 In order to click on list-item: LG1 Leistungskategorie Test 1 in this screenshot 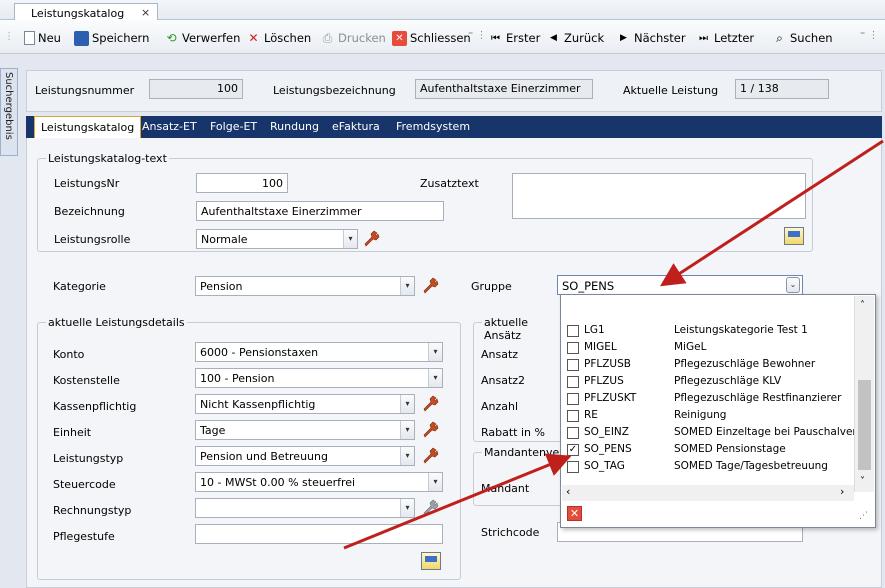, I will do `click(709, 331)`.